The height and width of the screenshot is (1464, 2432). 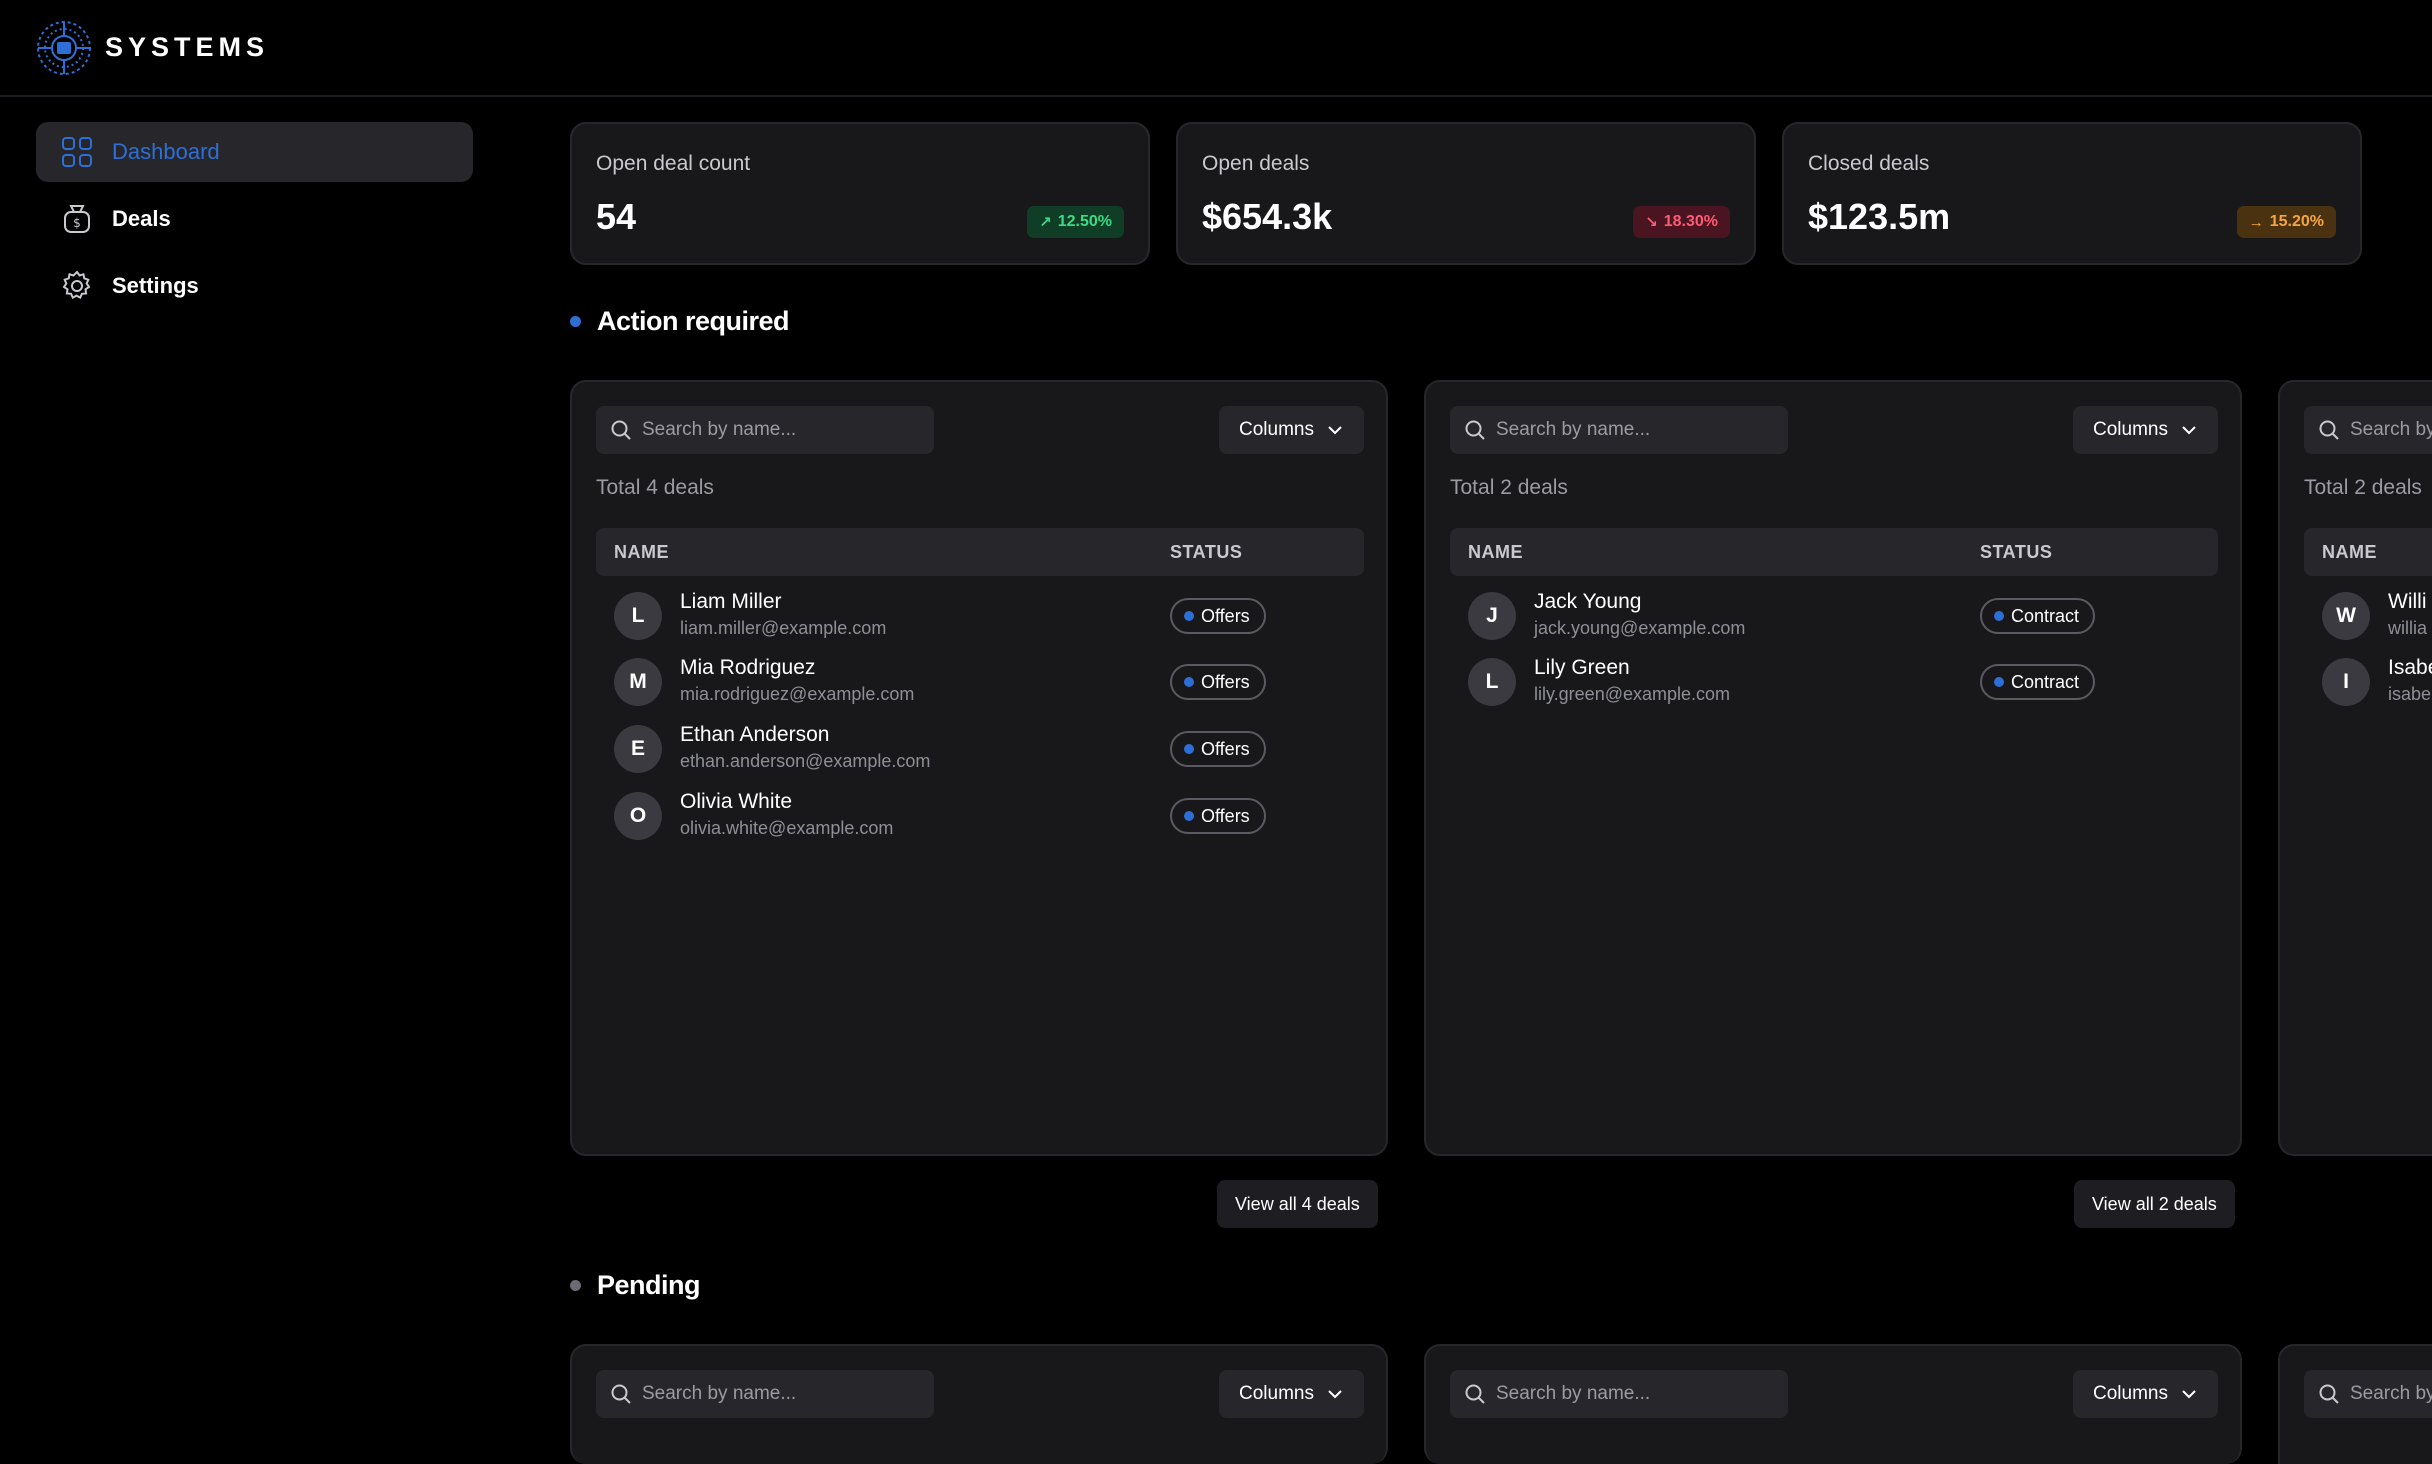 What do you see at coordinates (1267, 216) in the screenshot?
I see `stat-value: $654.3k` at bounding box center [1267, 216].